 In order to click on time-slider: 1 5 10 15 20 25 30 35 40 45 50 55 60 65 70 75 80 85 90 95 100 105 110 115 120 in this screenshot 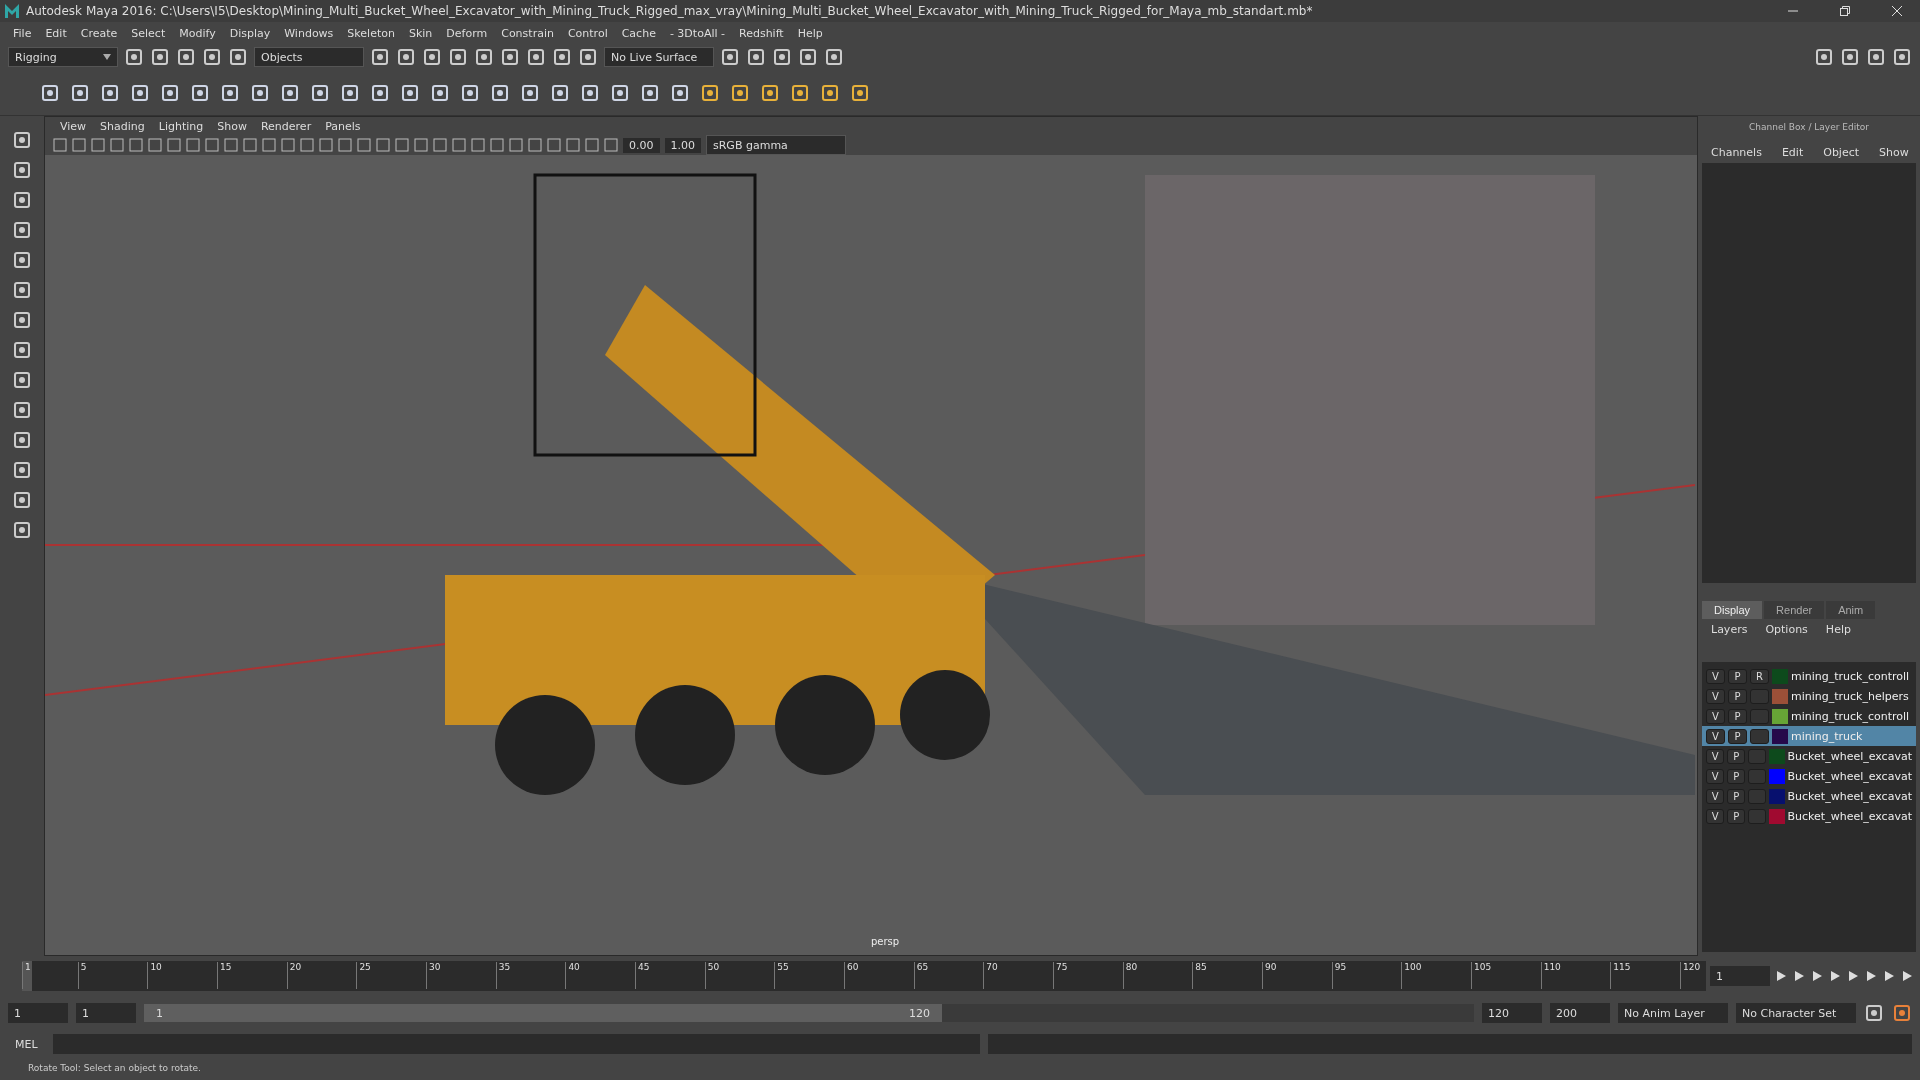, I will do `click(864, 976)`.